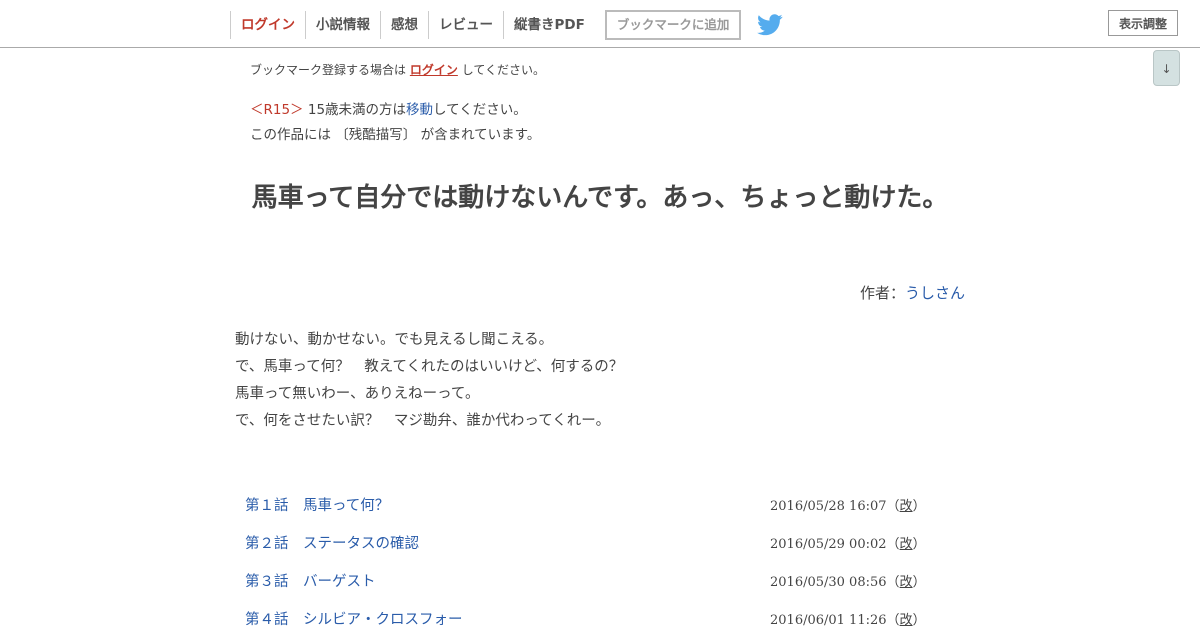  Describe the element at coordinates (395, 135) in the screenshot. I see `content-warning: この作品には 〔残酷描写〕 が含まれています。` at that location.